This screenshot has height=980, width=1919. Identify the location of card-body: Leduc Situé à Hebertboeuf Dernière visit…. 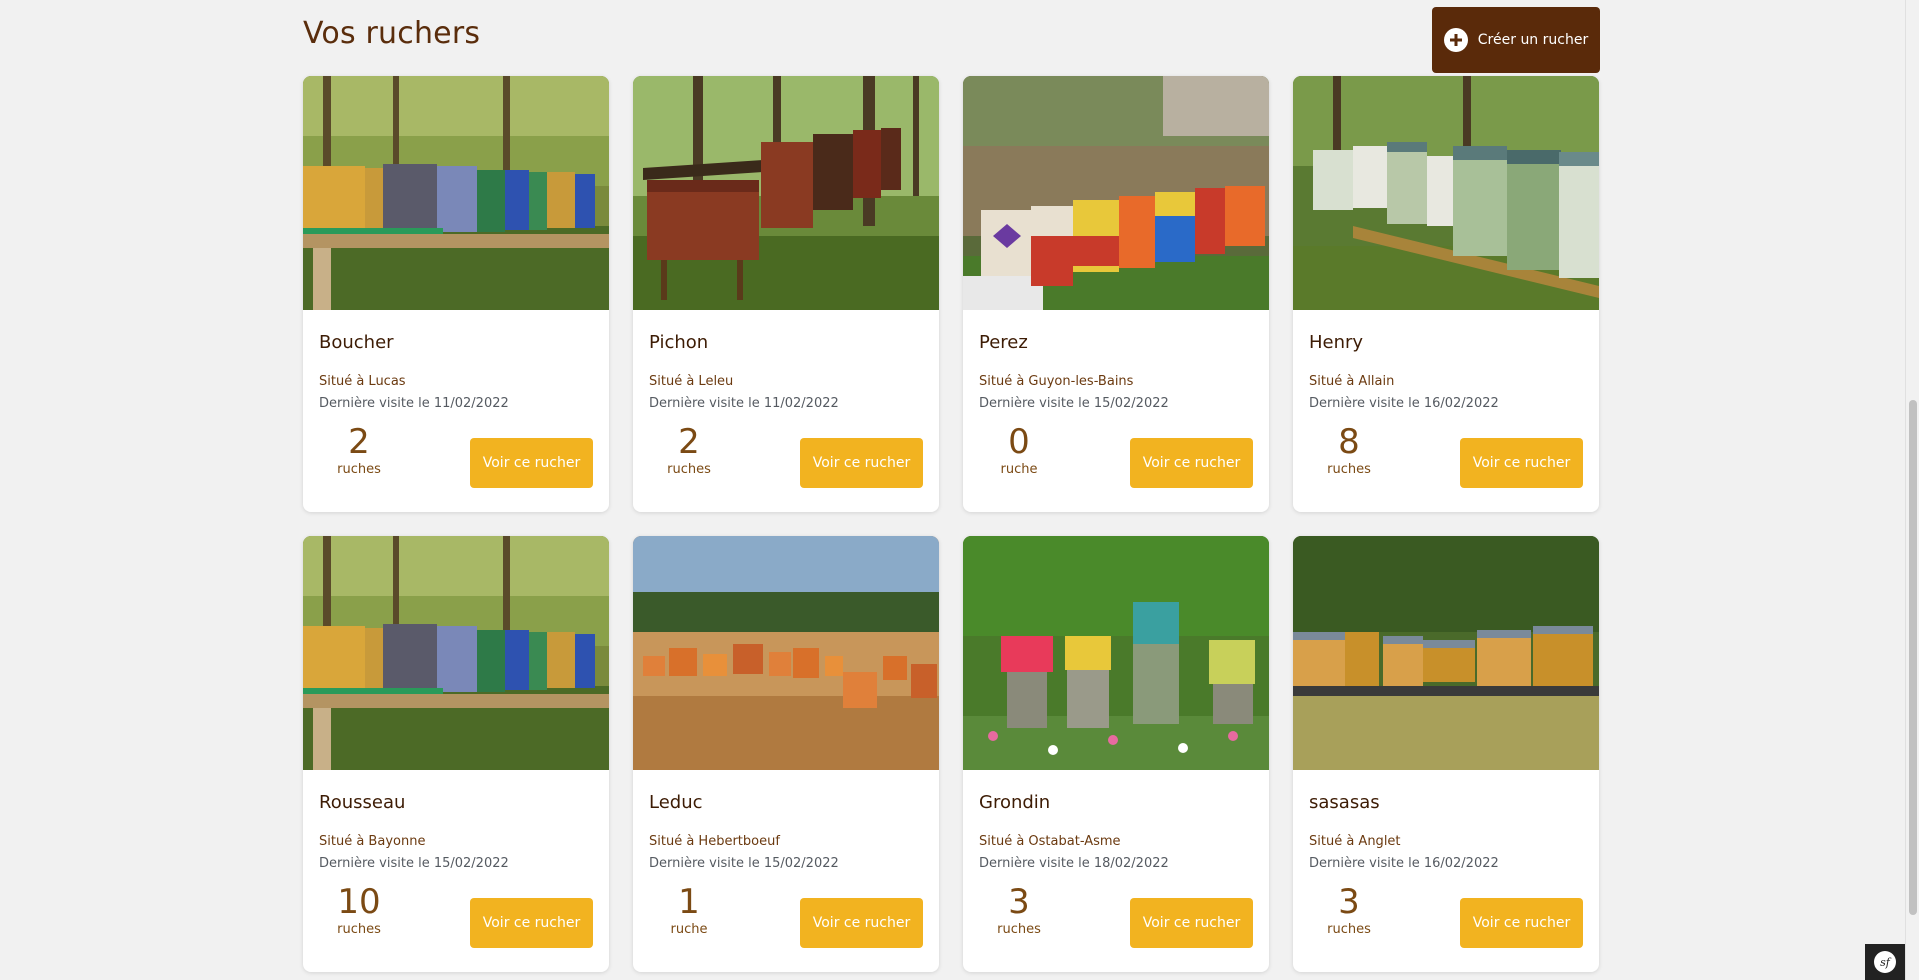
(786, 871).